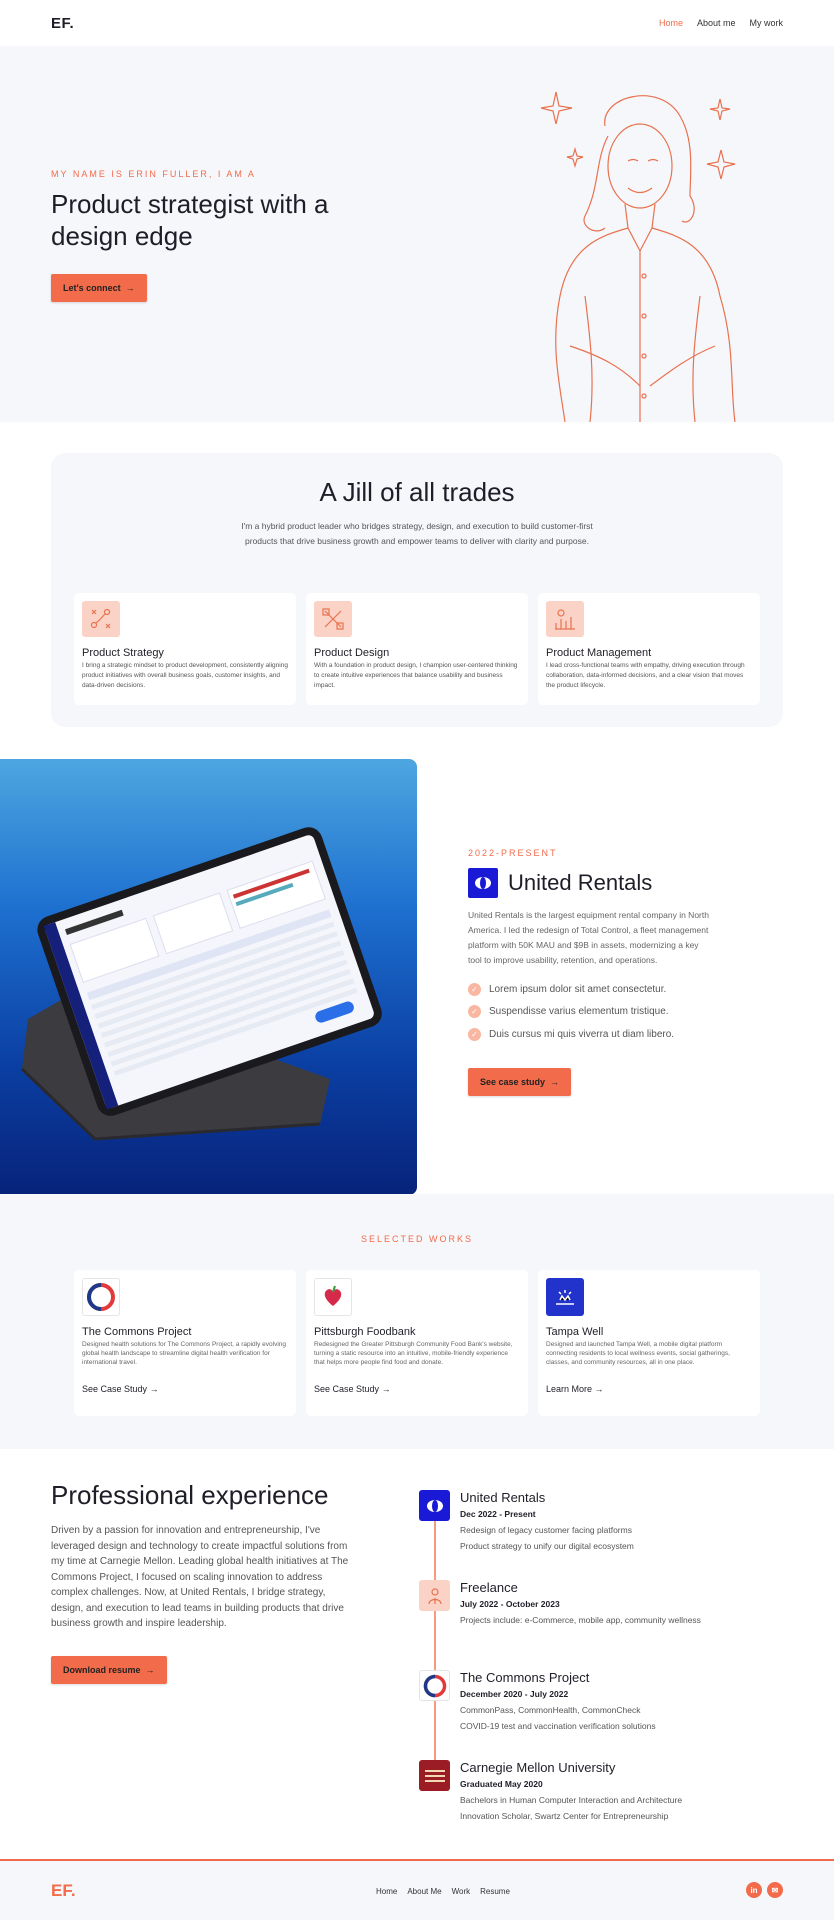 Image resolution: width=834 pixels, height=1920 pixels. Describe the element at coordinates (671, 23) in the screenshot. I see `nav-home: Home` at that location.